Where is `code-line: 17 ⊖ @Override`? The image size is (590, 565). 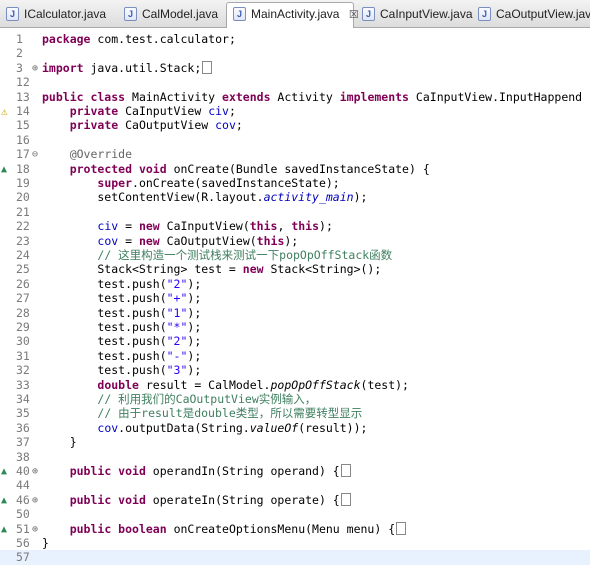
code-line: 17 ⊖ @Override is located at coordinates (295, 154).